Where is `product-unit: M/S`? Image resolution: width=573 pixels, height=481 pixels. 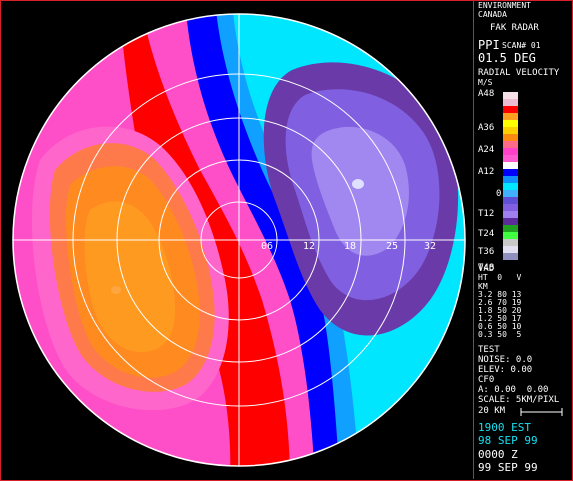 product-unit: M/S is located at coordinates (485, 82).